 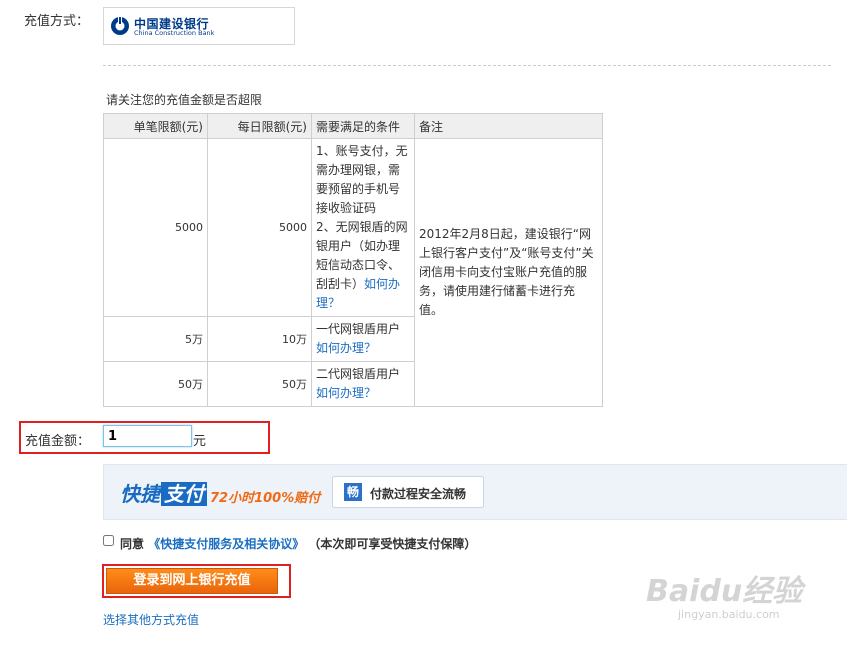 What do you see at coordinates (151, 619) in the screenshot?
I see `other-methods-link: 选择其他方式充值` at bounding box center [151, 619].